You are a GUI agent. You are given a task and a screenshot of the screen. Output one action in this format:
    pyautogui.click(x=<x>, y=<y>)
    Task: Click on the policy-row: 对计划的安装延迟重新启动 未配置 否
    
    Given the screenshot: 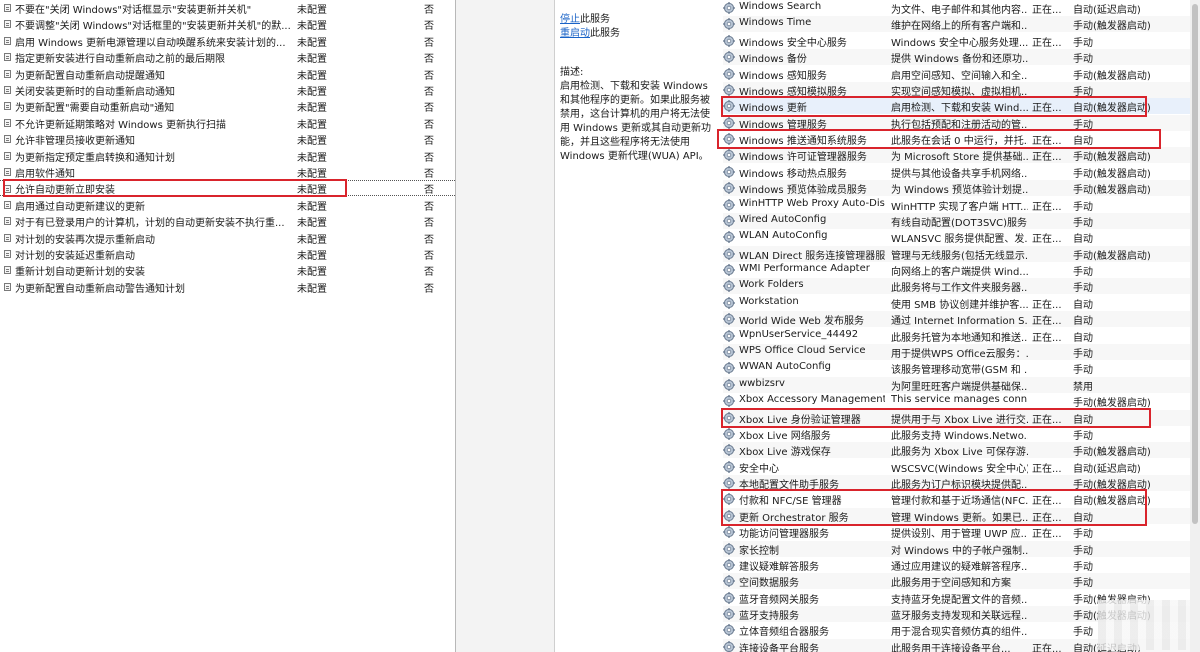 What is the action you would take?
    pyautogui.click(x=227, y=254)
    